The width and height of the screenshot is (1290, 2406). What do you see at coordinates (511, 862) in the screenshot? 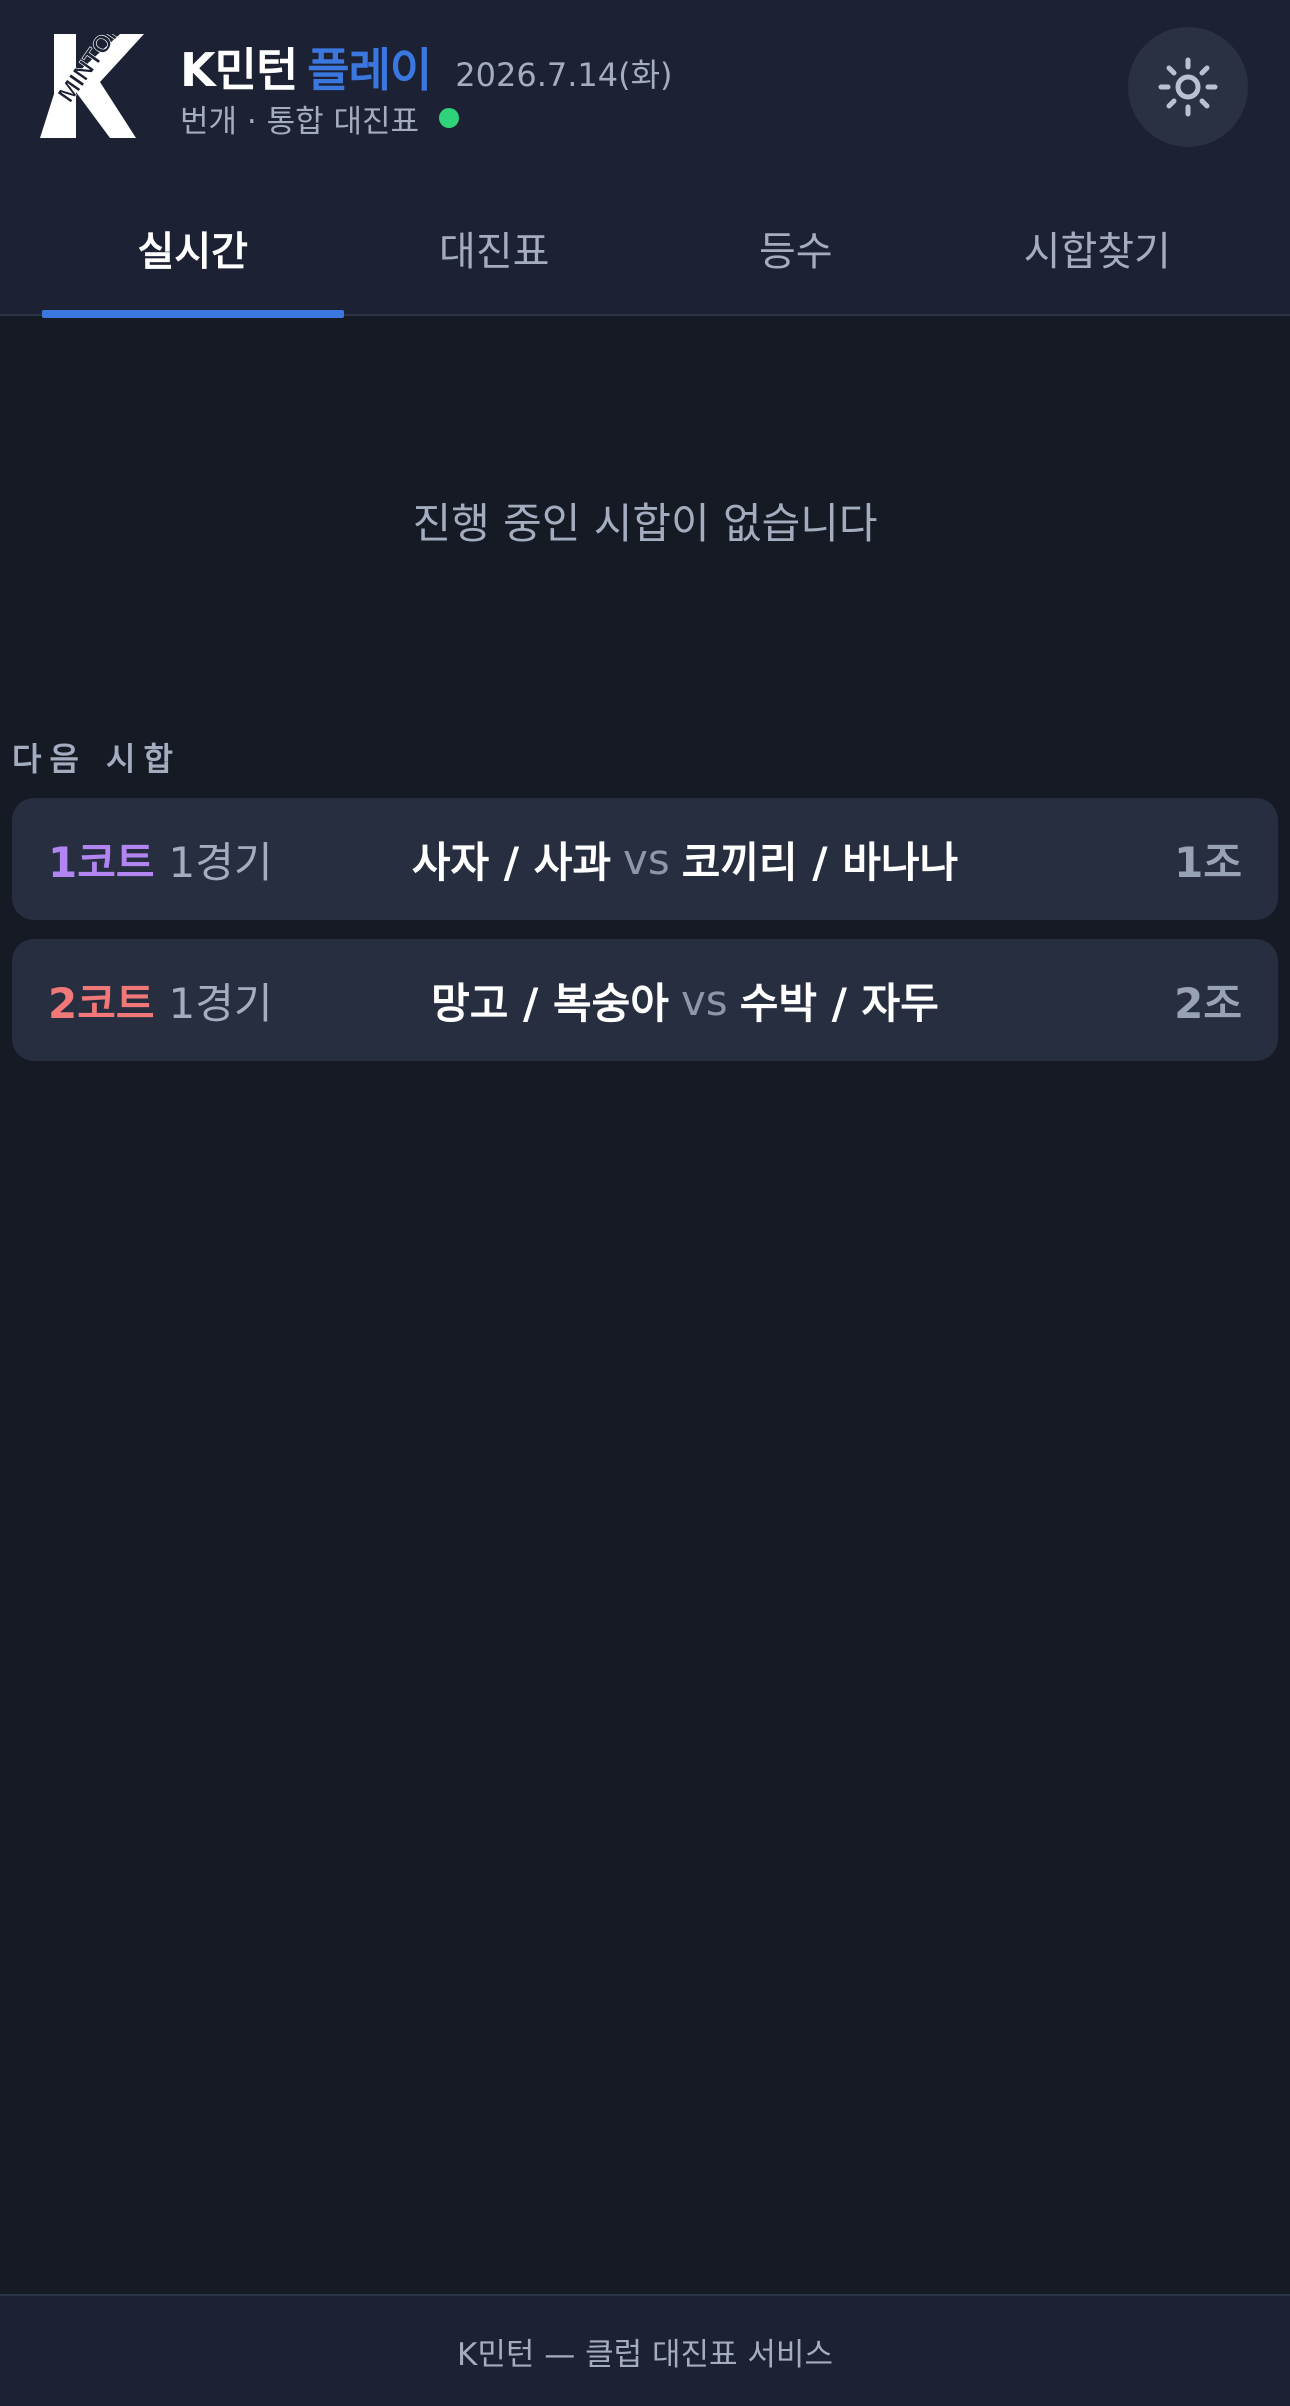
I see `team-a: 사자 / 사과` at bounding box center [511, 862].